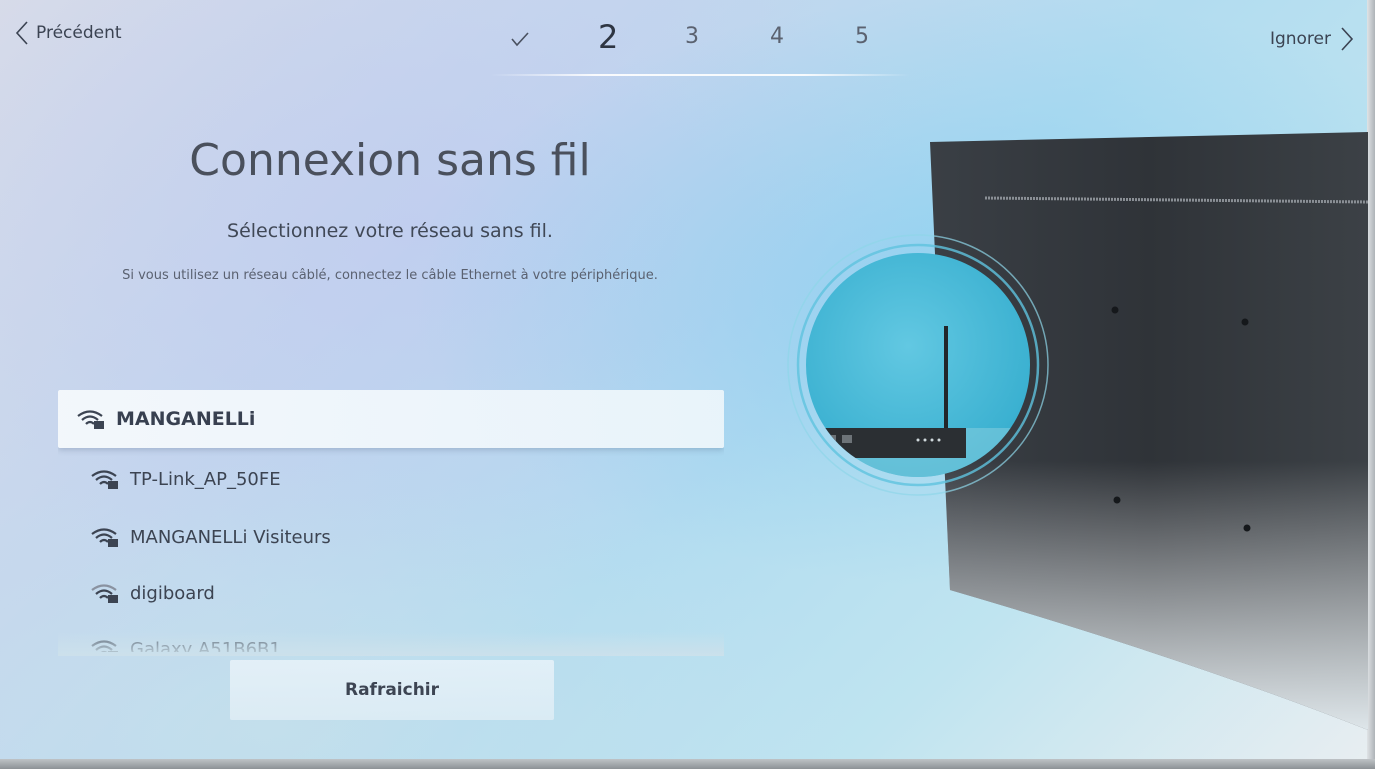  What do you see at coordinates (205, 645) in the screenshot?
I see `network-ssid: Galaxy A51B6B1` at bounding box center [205, 645].